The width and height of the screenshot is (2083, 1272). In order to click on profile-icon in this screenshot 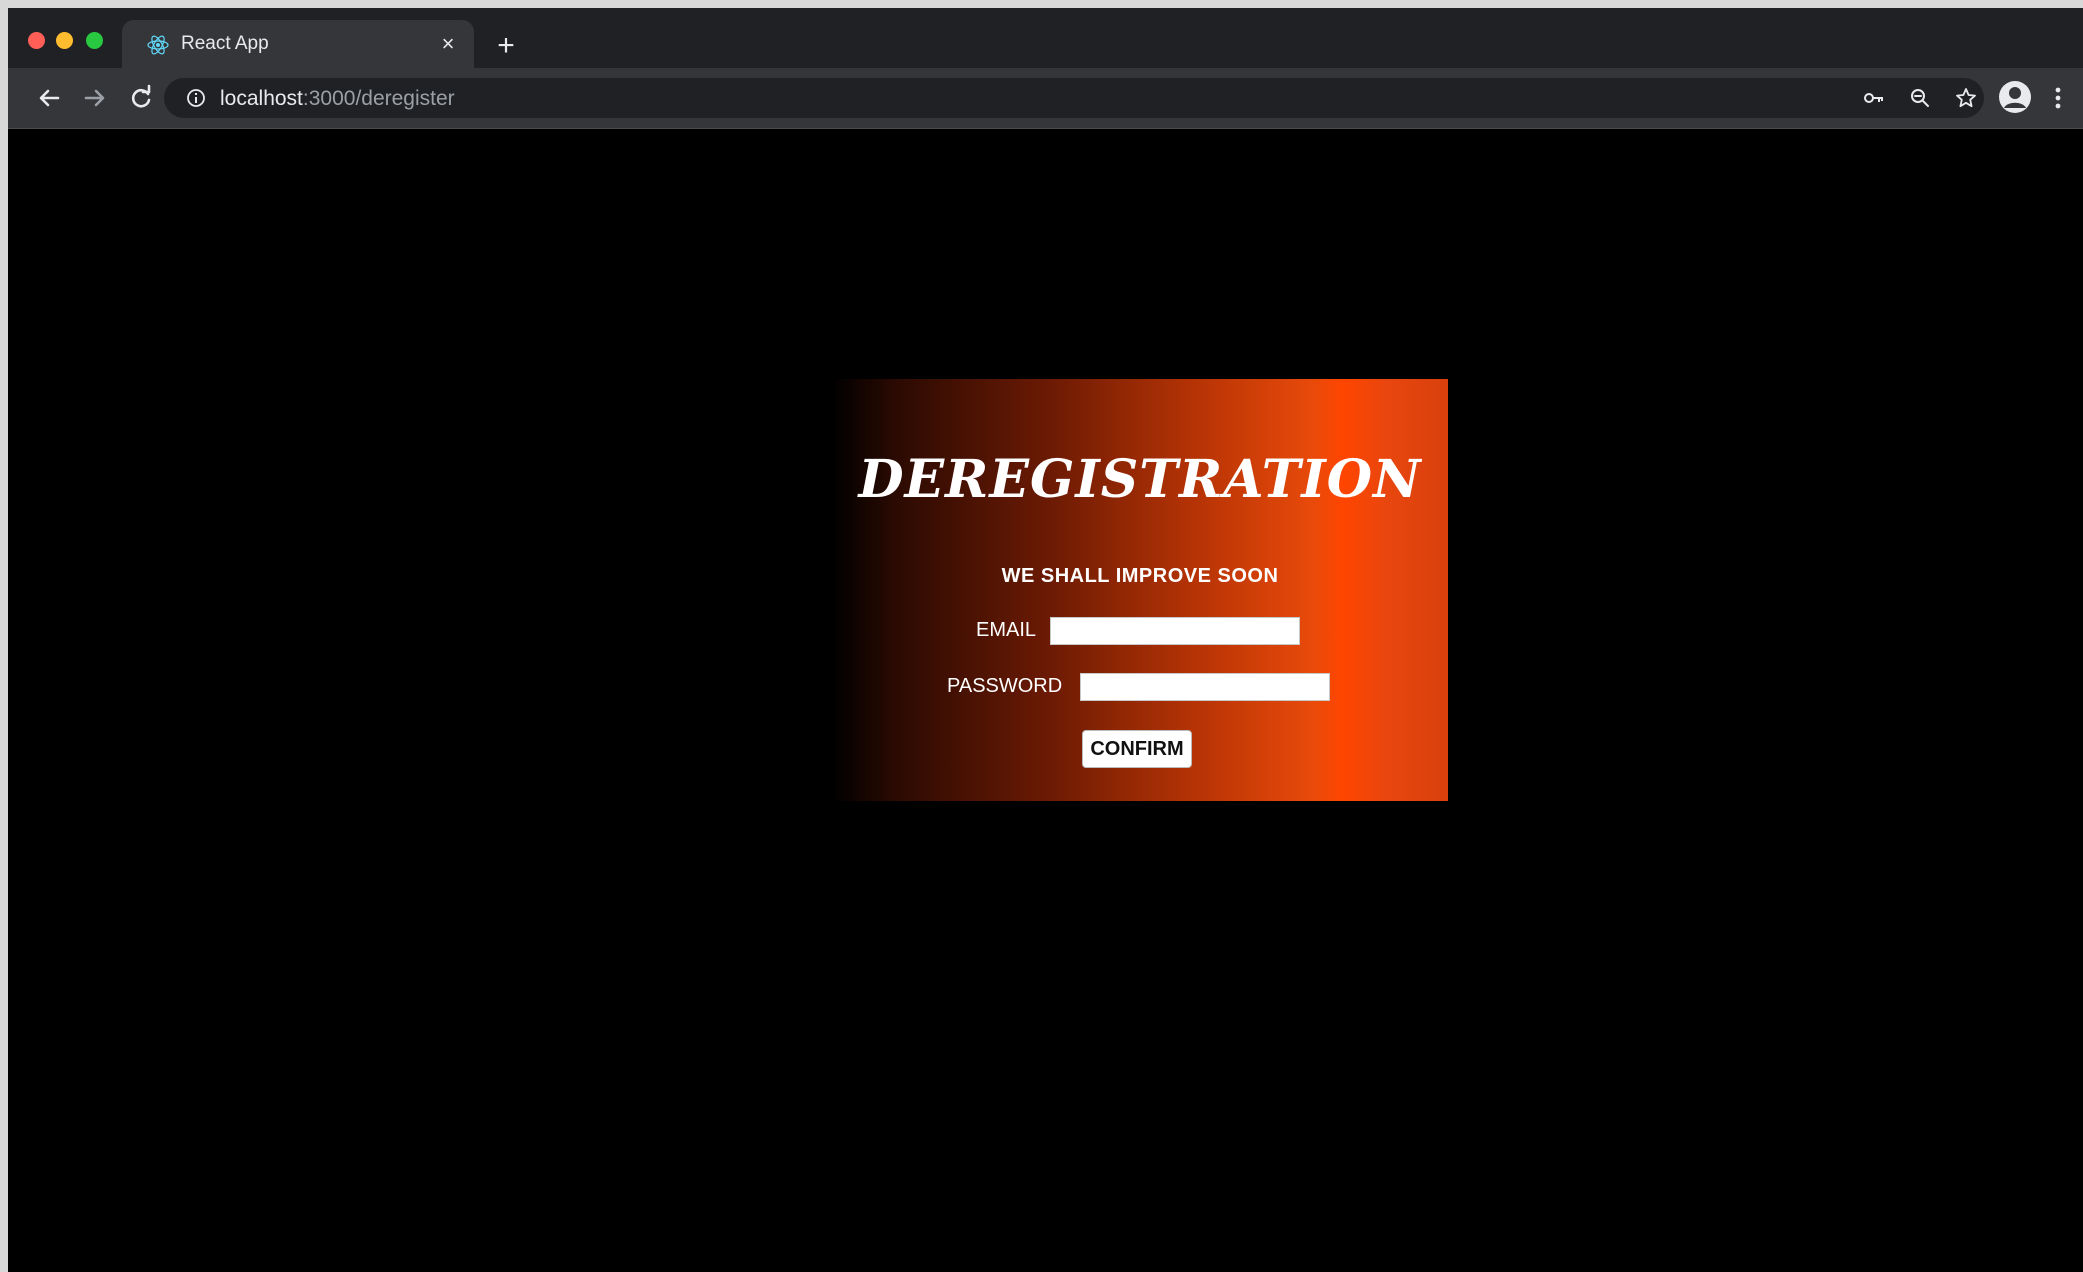, I will do `click(2015, 97)`.